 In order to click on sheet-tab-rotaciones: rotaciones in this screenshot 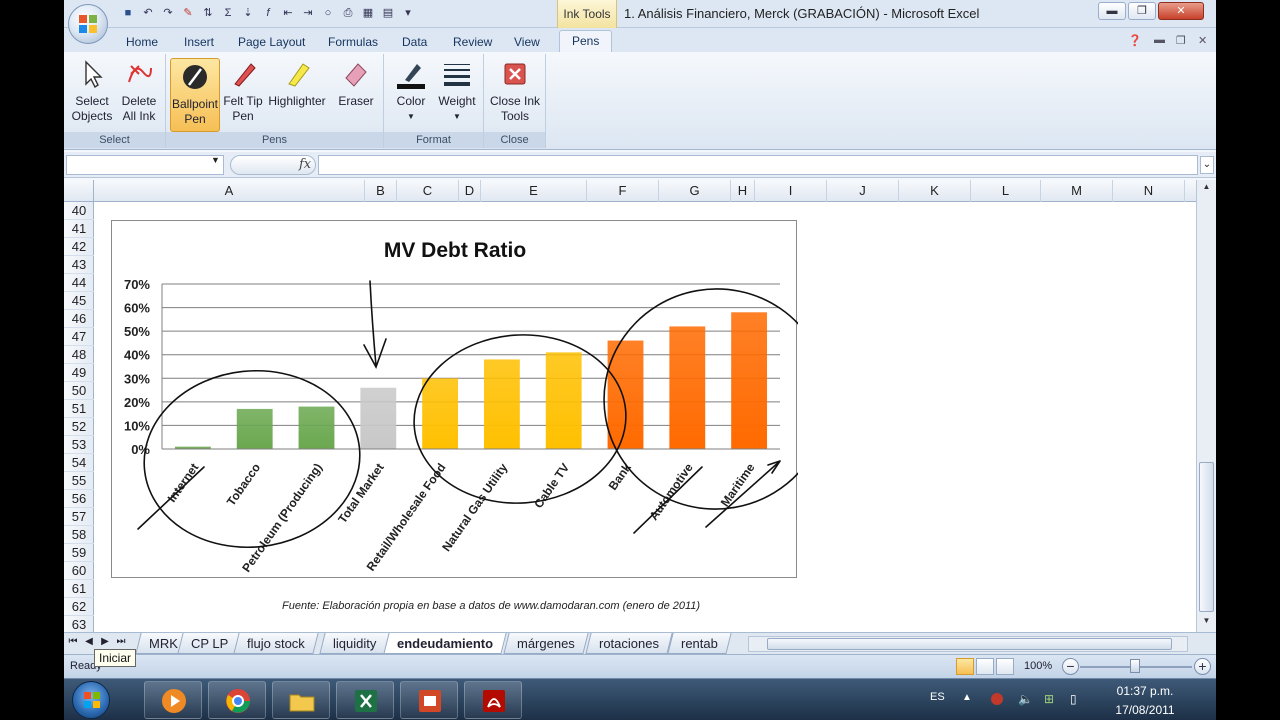, I will do `click(629, 643)`.